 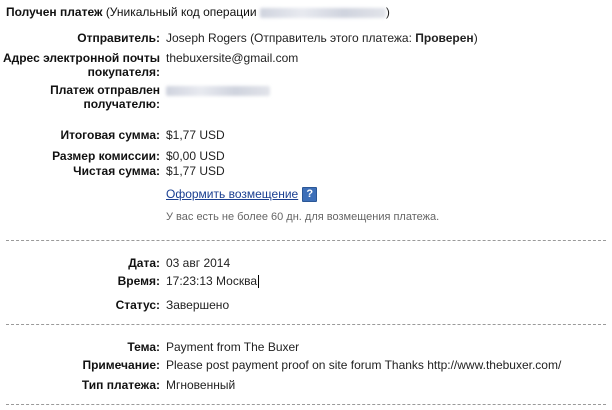 I want to click on buyer-email-label-line1: Адрес электронной почты, so click(x=81, y=58).